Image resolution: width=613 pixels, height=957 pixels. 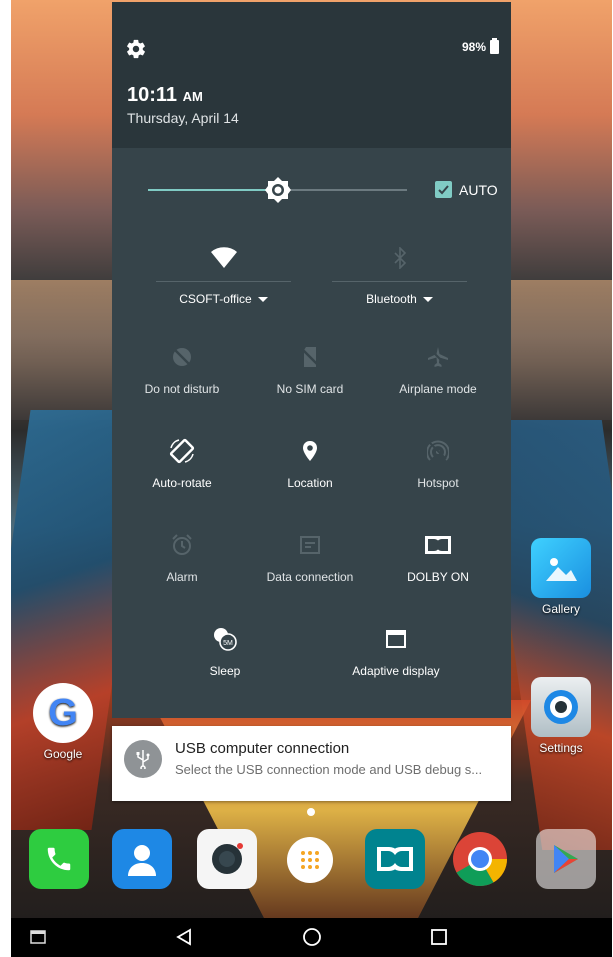 I want to click on contacts-icon, so click(x=142, y=859).